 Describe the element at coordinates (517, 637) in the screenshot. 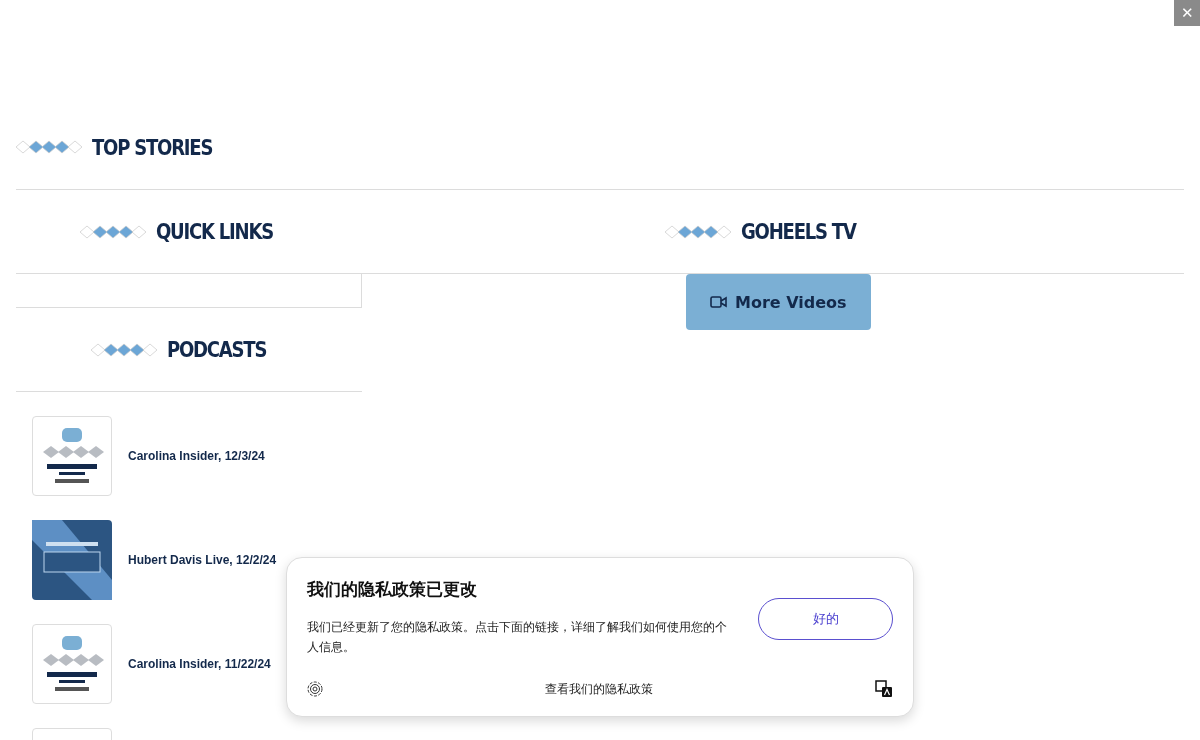

I see `dialog-message: 我们已经更新了您的隐私政策。点击下面的链接，详细了解我们如何使用您的个人信息。` at that location.